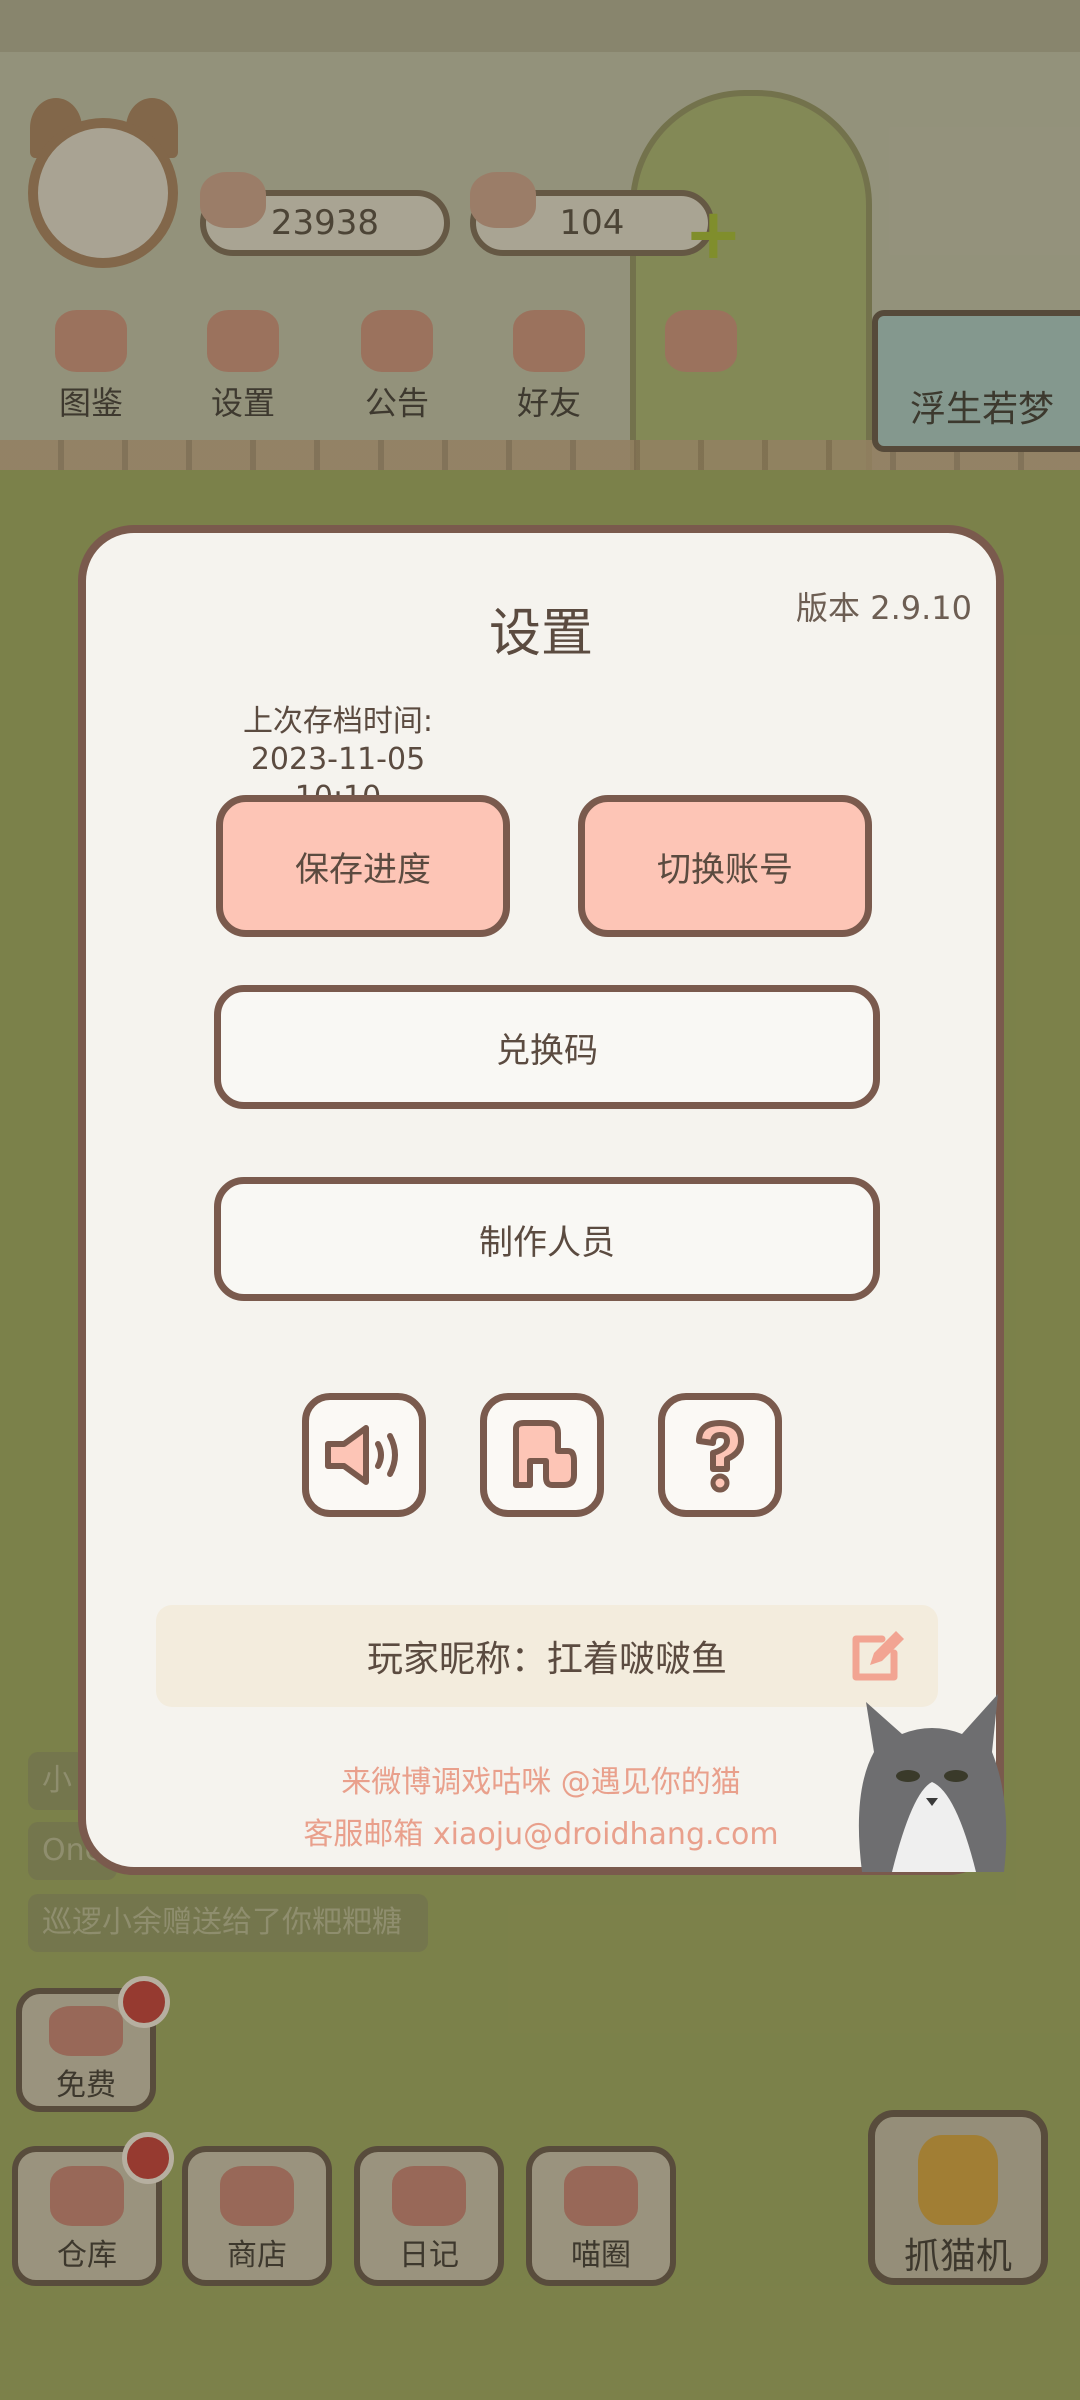 The width and height of the screenshot is (1080, 2400). I want to click on question-icon, so click(720, 1456).